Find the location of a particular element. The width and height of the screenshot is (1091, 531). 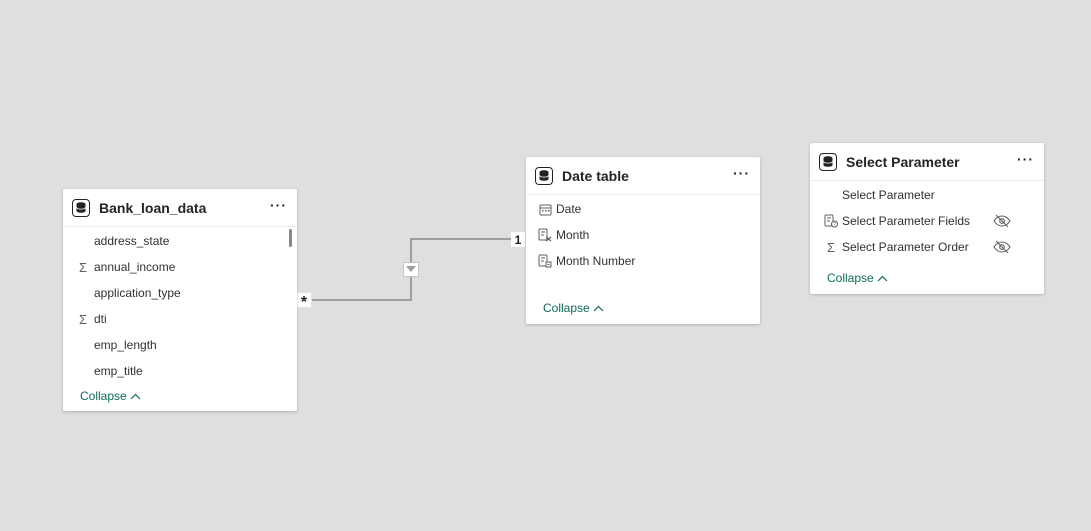

field-row: Month is located at coordinates (648, 235).